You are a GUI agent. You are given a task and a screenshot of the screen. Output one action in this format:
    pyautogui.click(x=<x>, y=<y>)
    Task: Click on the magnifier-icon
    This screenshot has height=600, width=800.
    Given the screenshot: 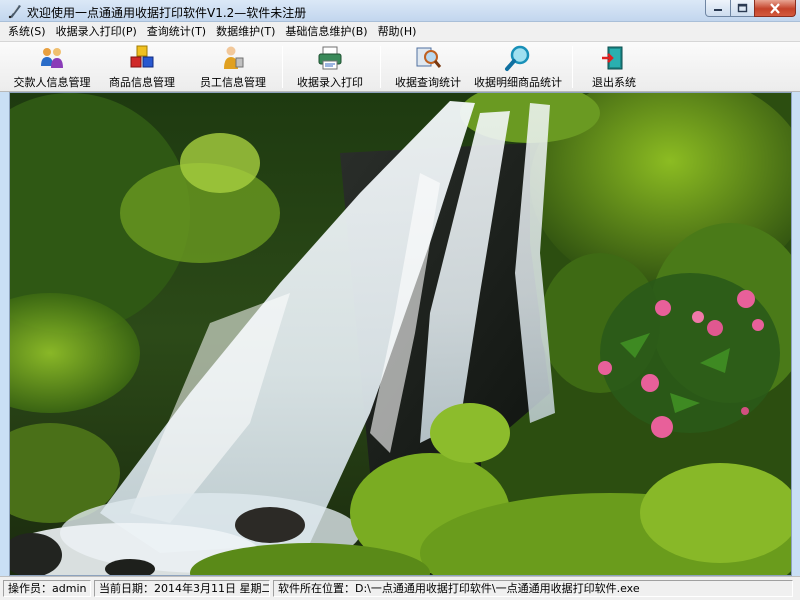 What is the action you would take?
    pyautogui.click(x=517, y=58)
    